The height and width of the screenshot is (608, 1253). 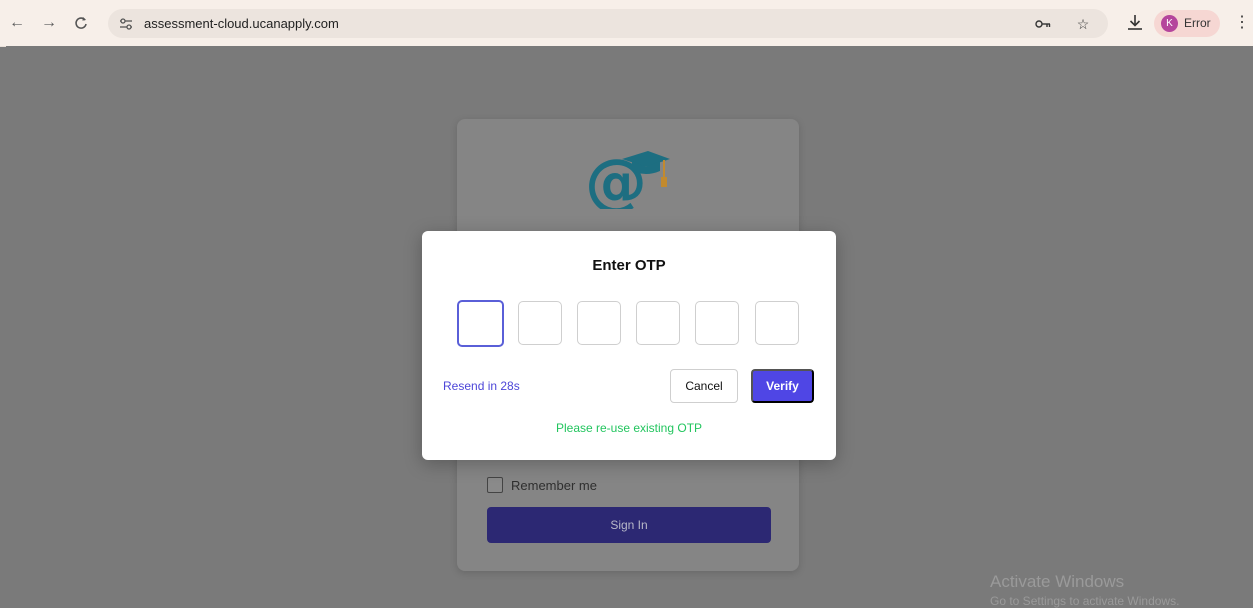 I want to click on key-icon, so click(x=1043, y=24).